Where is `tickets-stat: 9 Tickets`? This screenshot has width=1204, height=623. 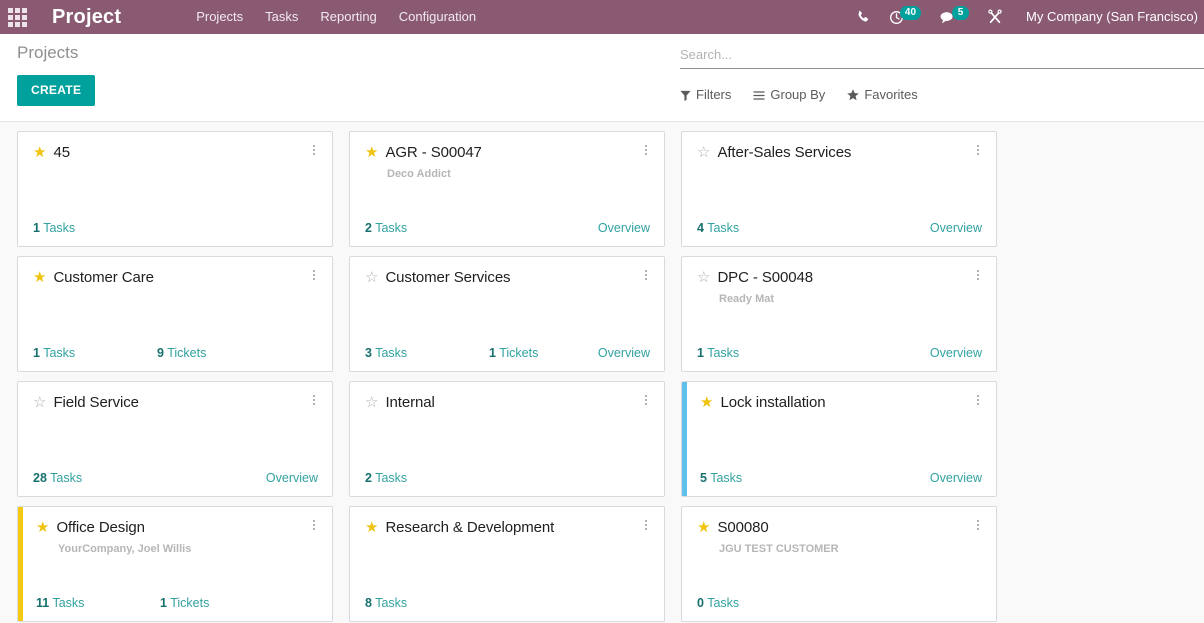
tickets-stat: 9 Tickets is located at coordinates (181, 353).